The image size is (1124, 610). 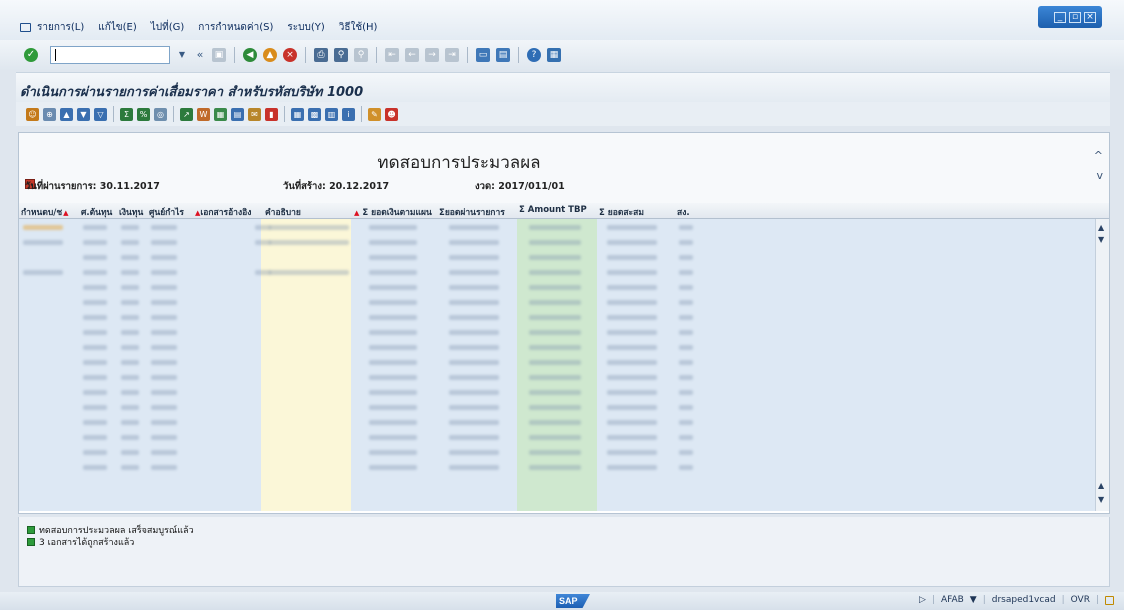 What do you see at coordinates (290, 55) in the screenshot?
I see `cancel-icon: ×` at bounding box center [290, 55].